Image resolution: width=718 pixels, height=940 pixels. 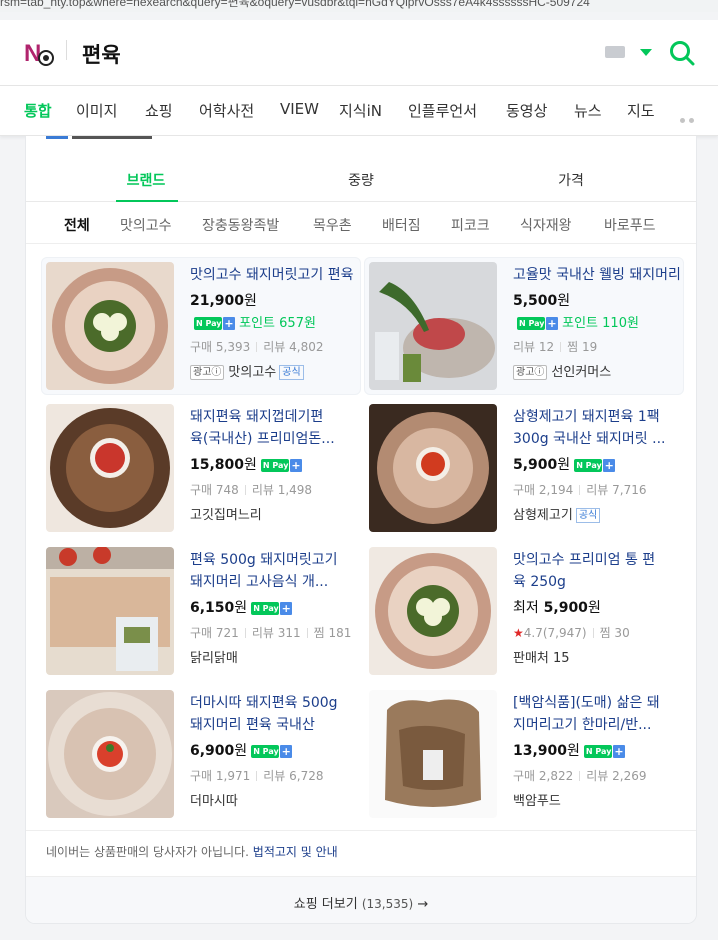 I want to click on more-shopping-button: 쇼핑 더보기 (13,535) →, so click(x=361, y=899).